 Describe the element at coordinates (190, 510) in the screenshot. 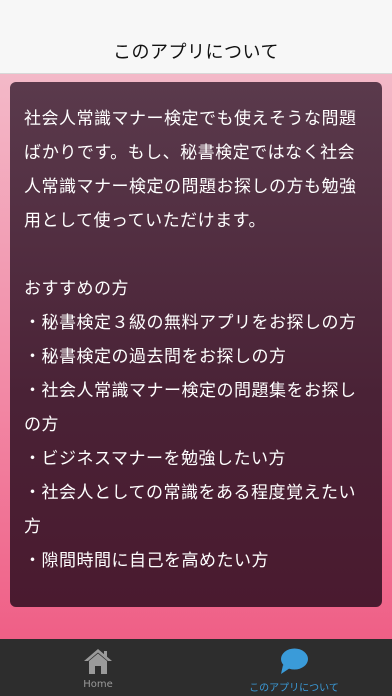

I see `list-item: ・社会人としての常識をある程度覚えたい方` at that location.